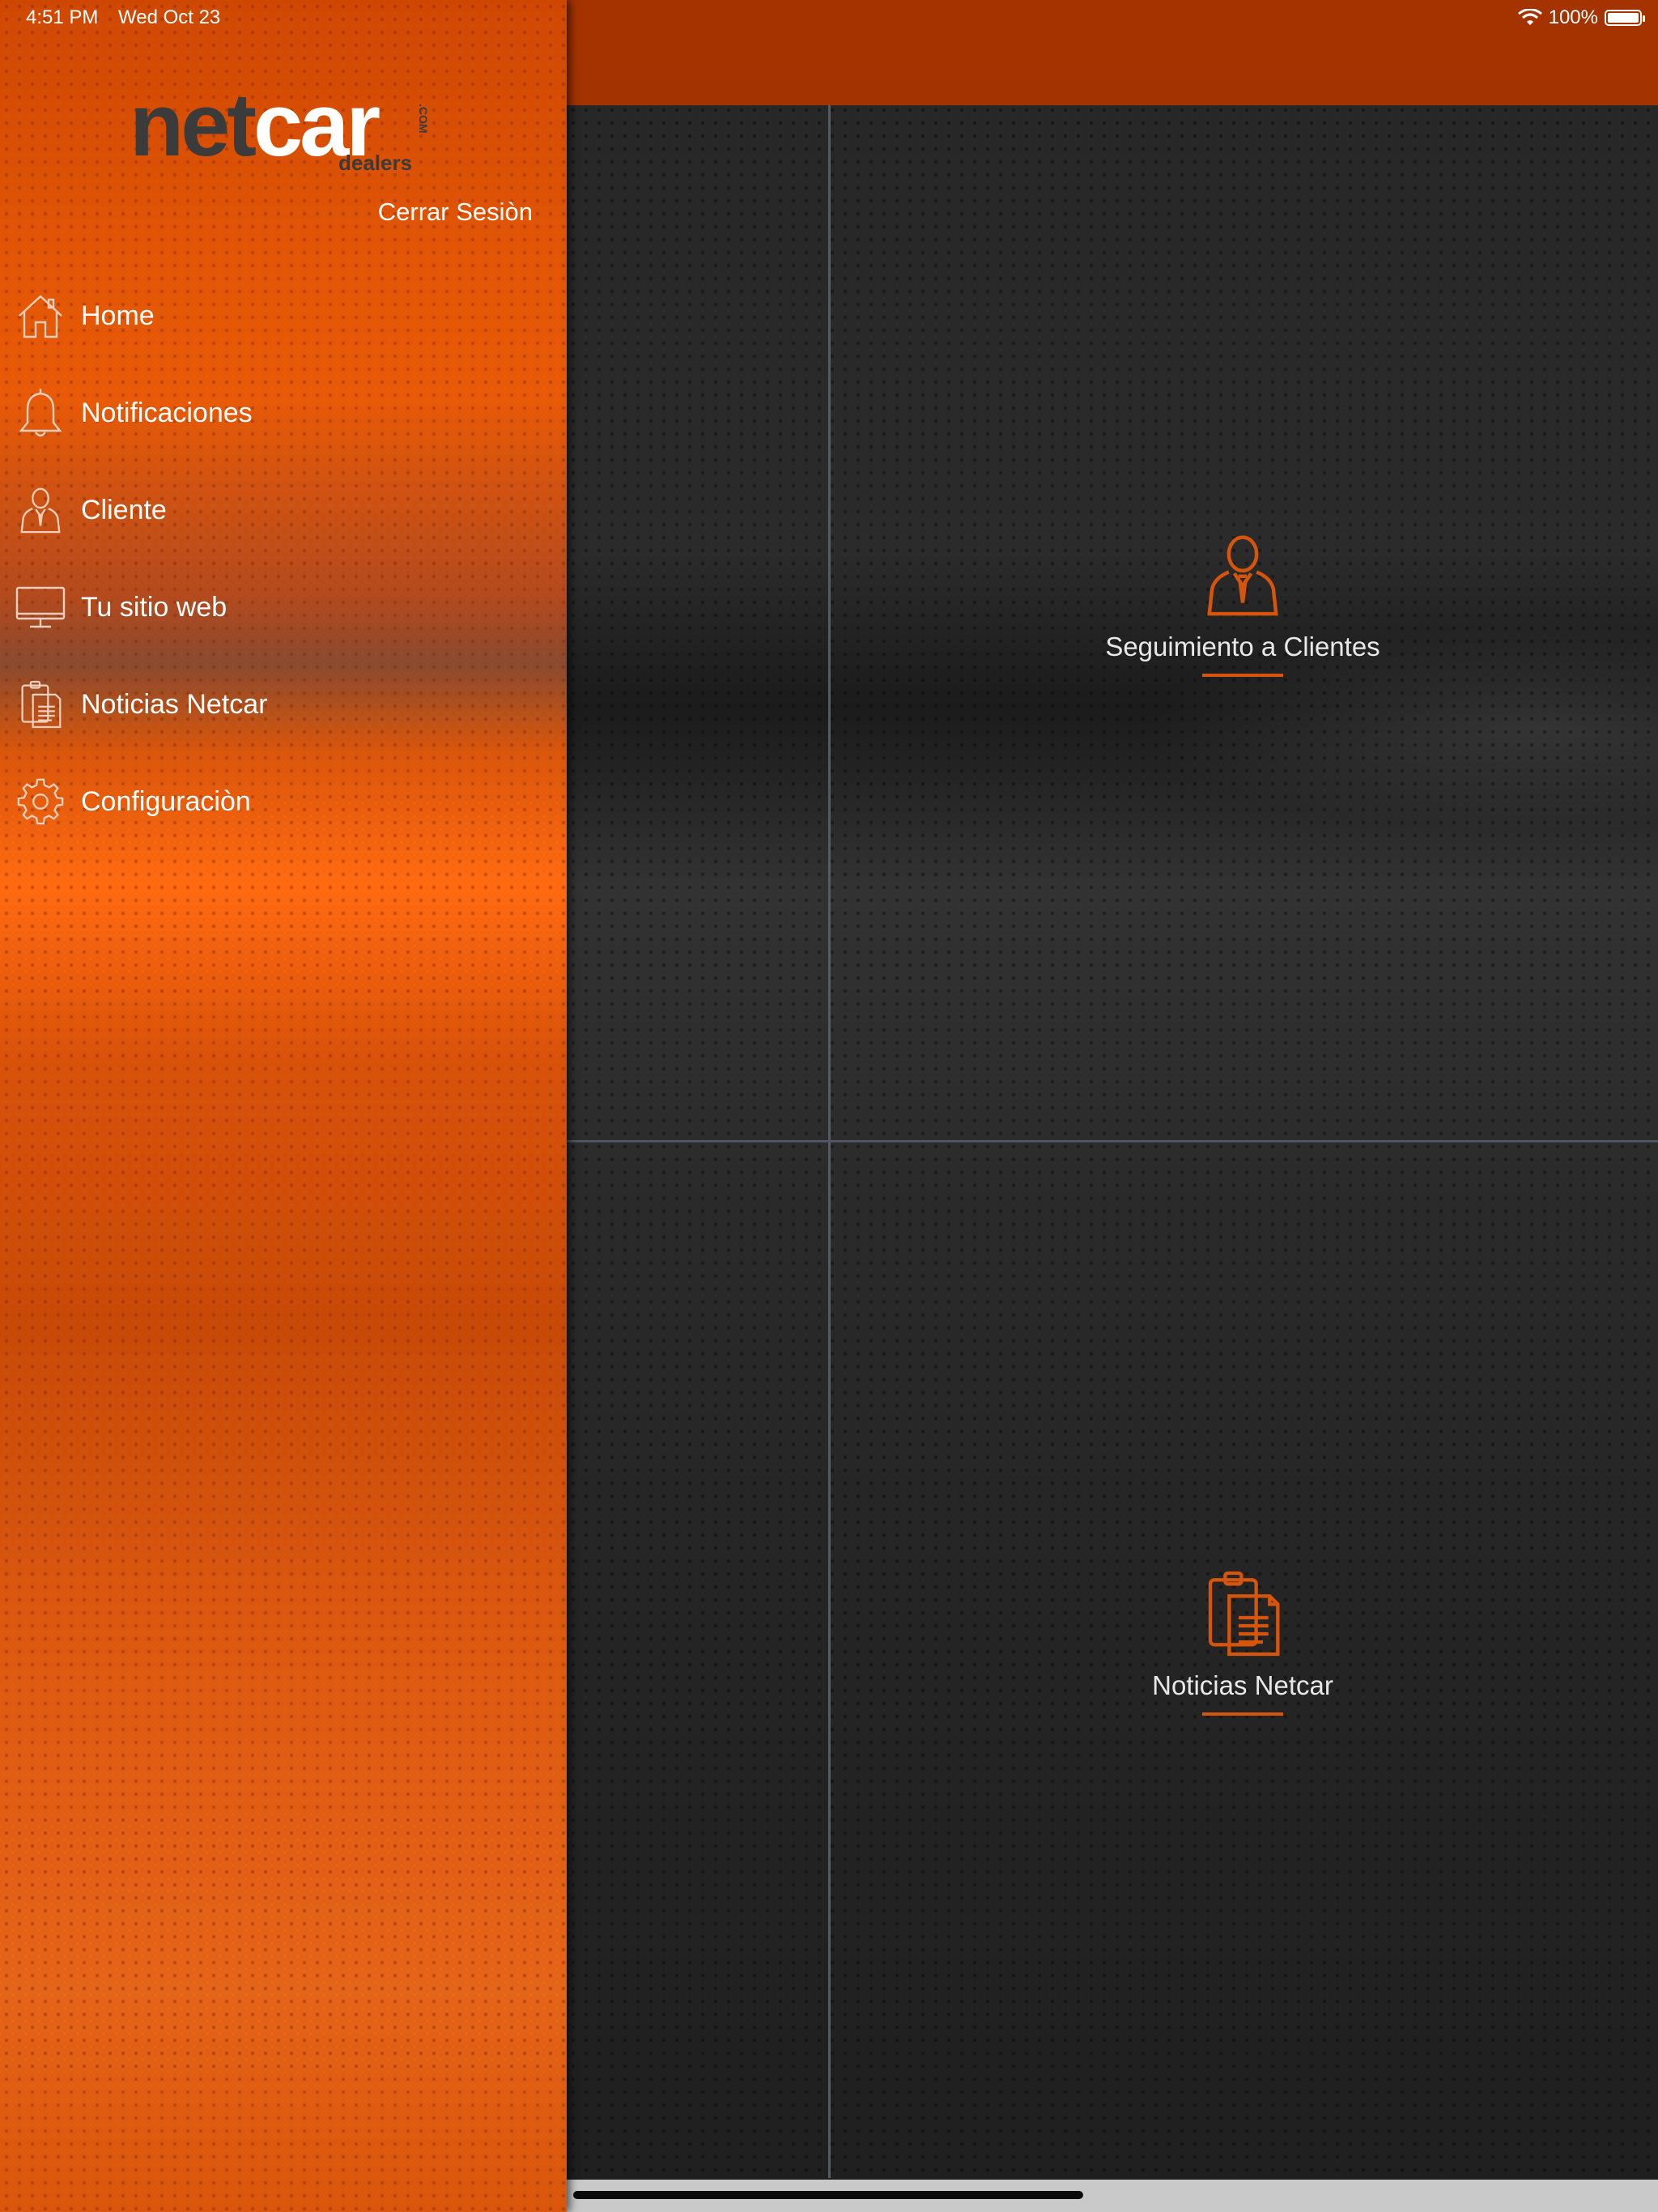 The image size is (1658, 2212). What do you see at coordinates (828, 2195) in the screenshot?
I see `home-indicator` at bounding box center [828, 2195].